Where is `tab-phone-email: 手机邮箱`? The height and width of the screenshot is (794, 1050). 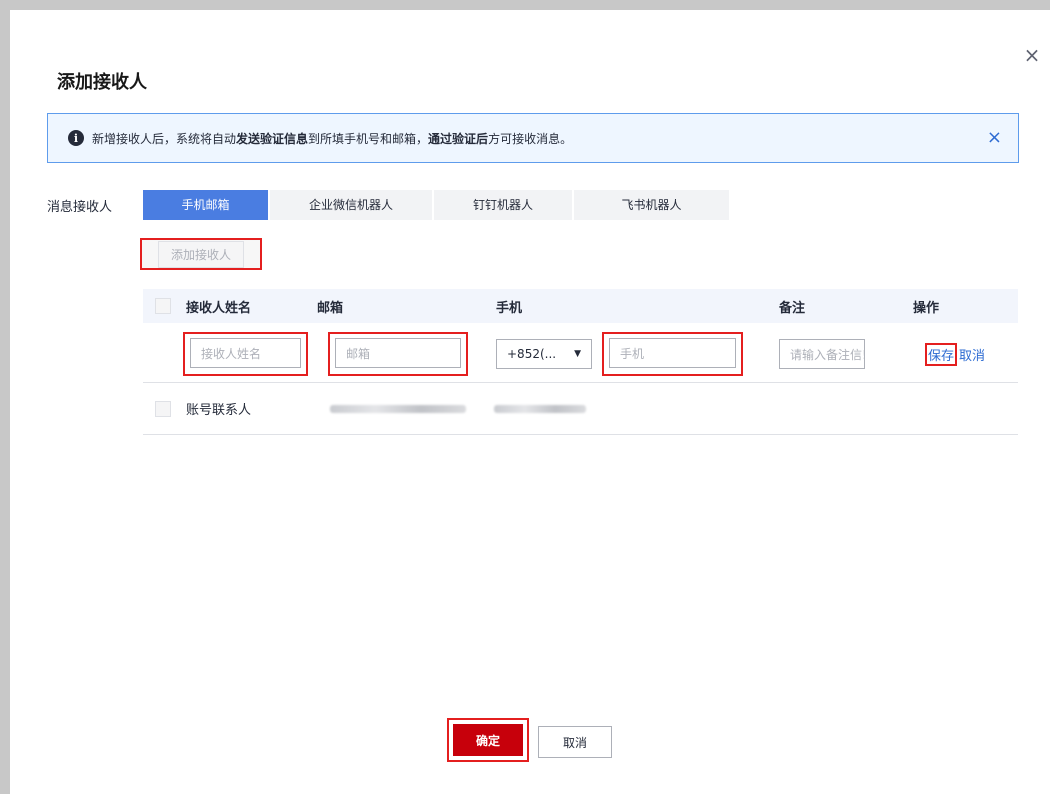 tab-phone-email: 手机邮箱 is located at coordinates (205, 205).